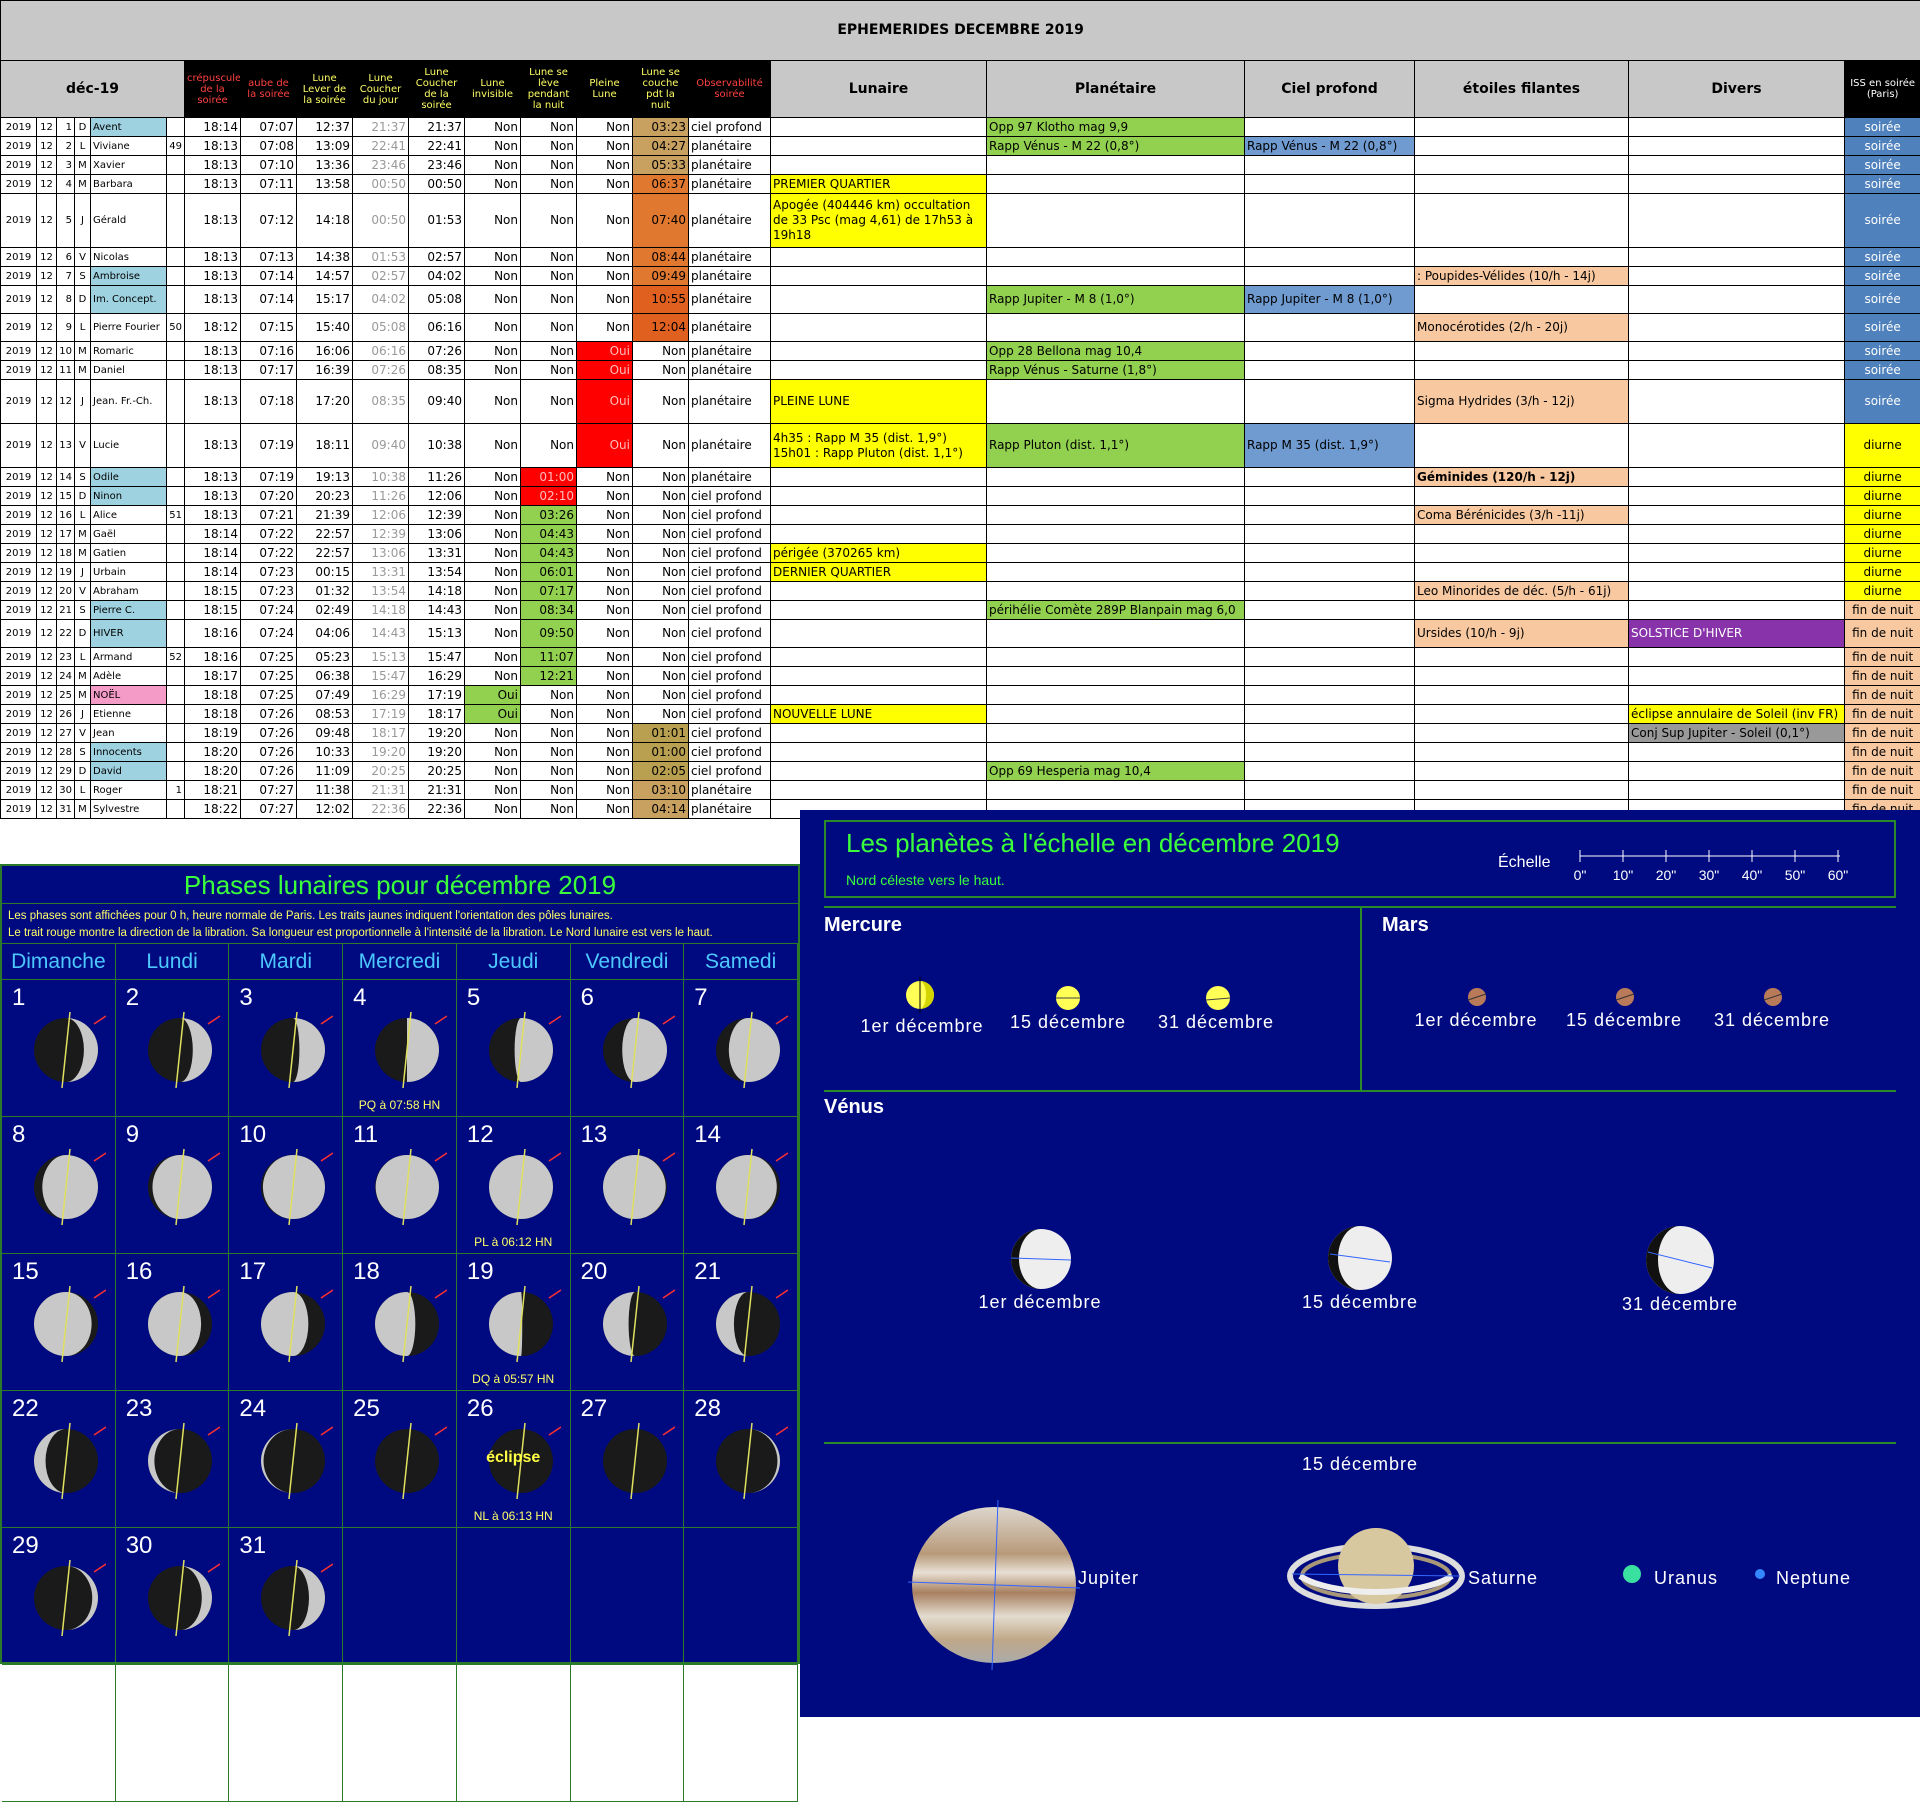 The width and height of the screenshot is (1920, 1802). Describe the element at coordinates (730, 809) in the screenshot. I see `cell-obs: planétaire` at that location.